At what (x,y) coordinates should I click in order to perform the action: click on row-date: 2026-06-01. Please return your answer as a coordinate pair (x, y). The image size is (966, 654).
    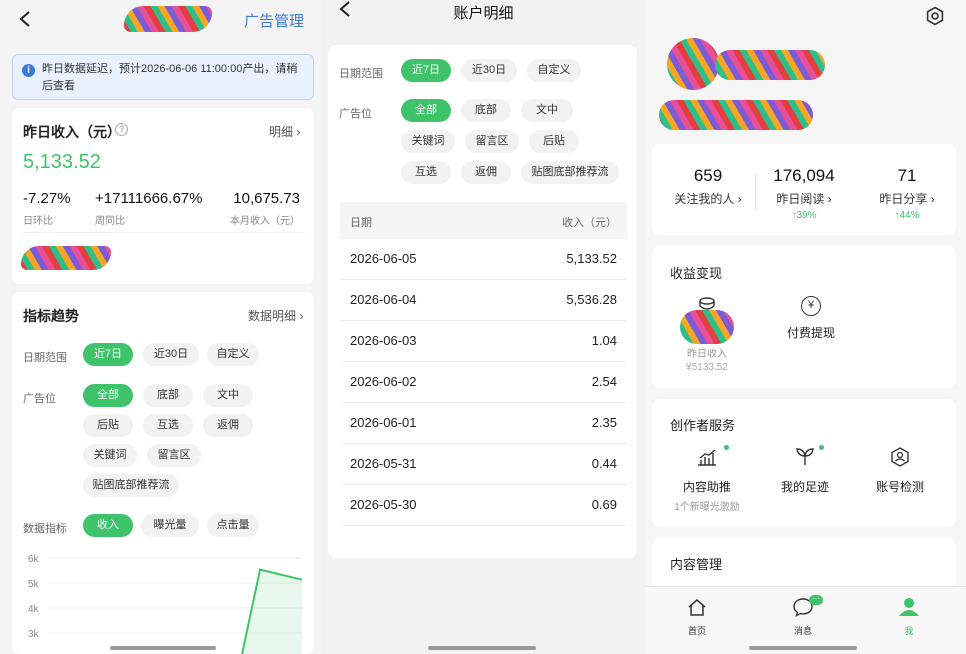
    Looking at the image, I should click on (383, 422).